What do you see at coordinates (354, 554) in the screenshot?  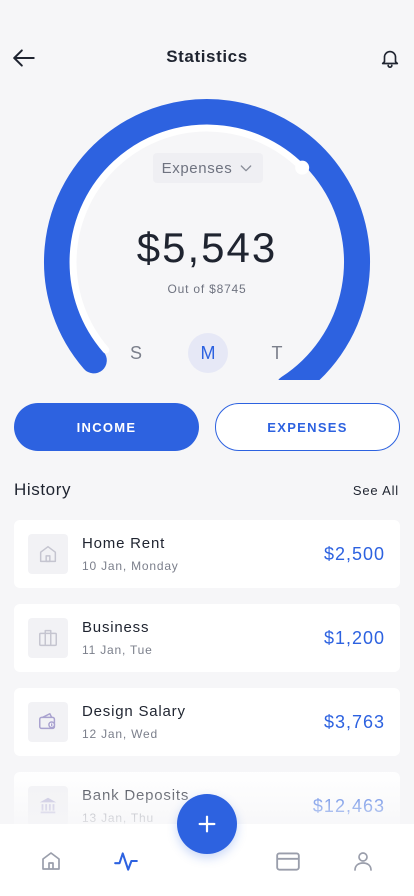 I see `item-amount: $2,500` at bounding box center [354, 554].